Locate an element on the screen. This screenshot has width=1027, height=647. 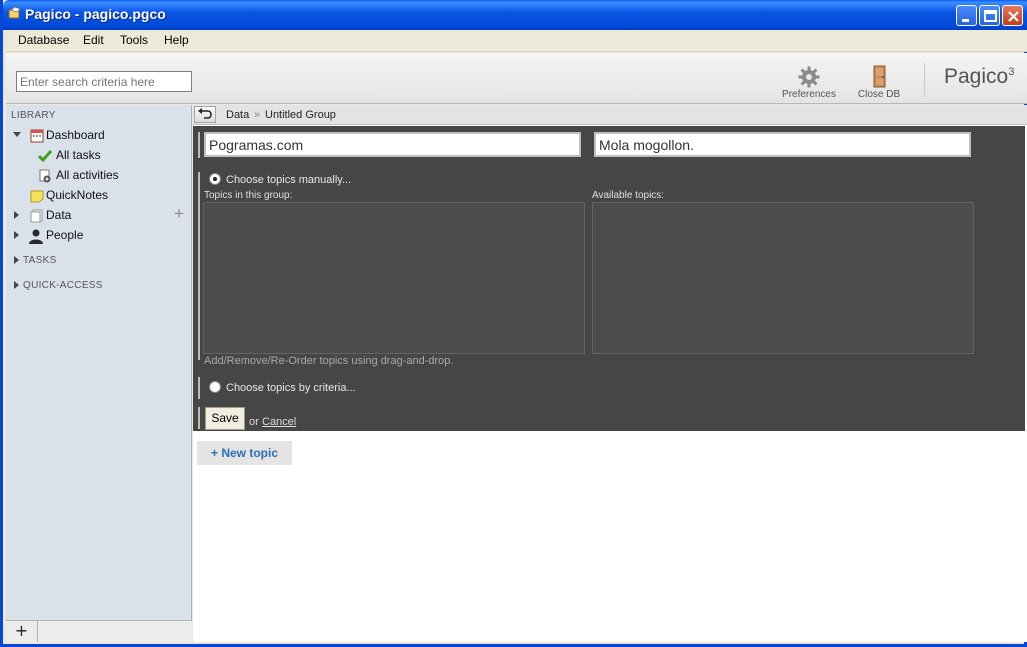
title-bar: Pagico - pagico.pgco is located at coordinates (515, 15).